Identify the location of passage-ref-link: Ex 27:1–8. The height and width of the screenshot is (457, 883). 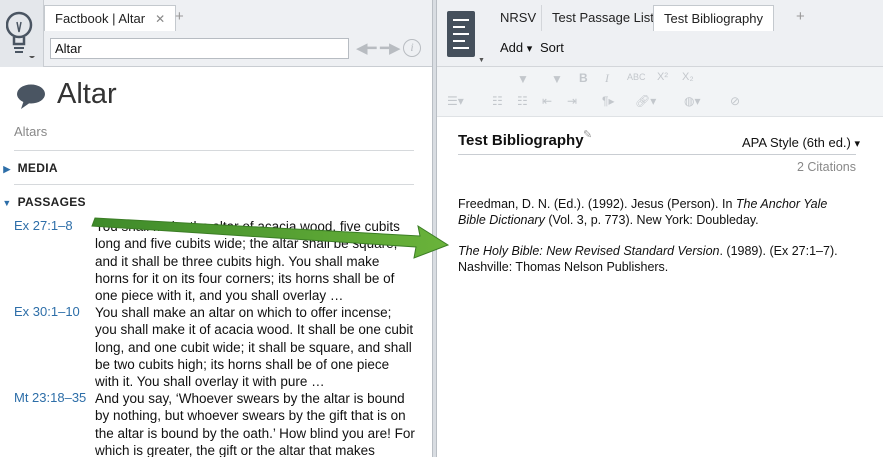
(43, 225).